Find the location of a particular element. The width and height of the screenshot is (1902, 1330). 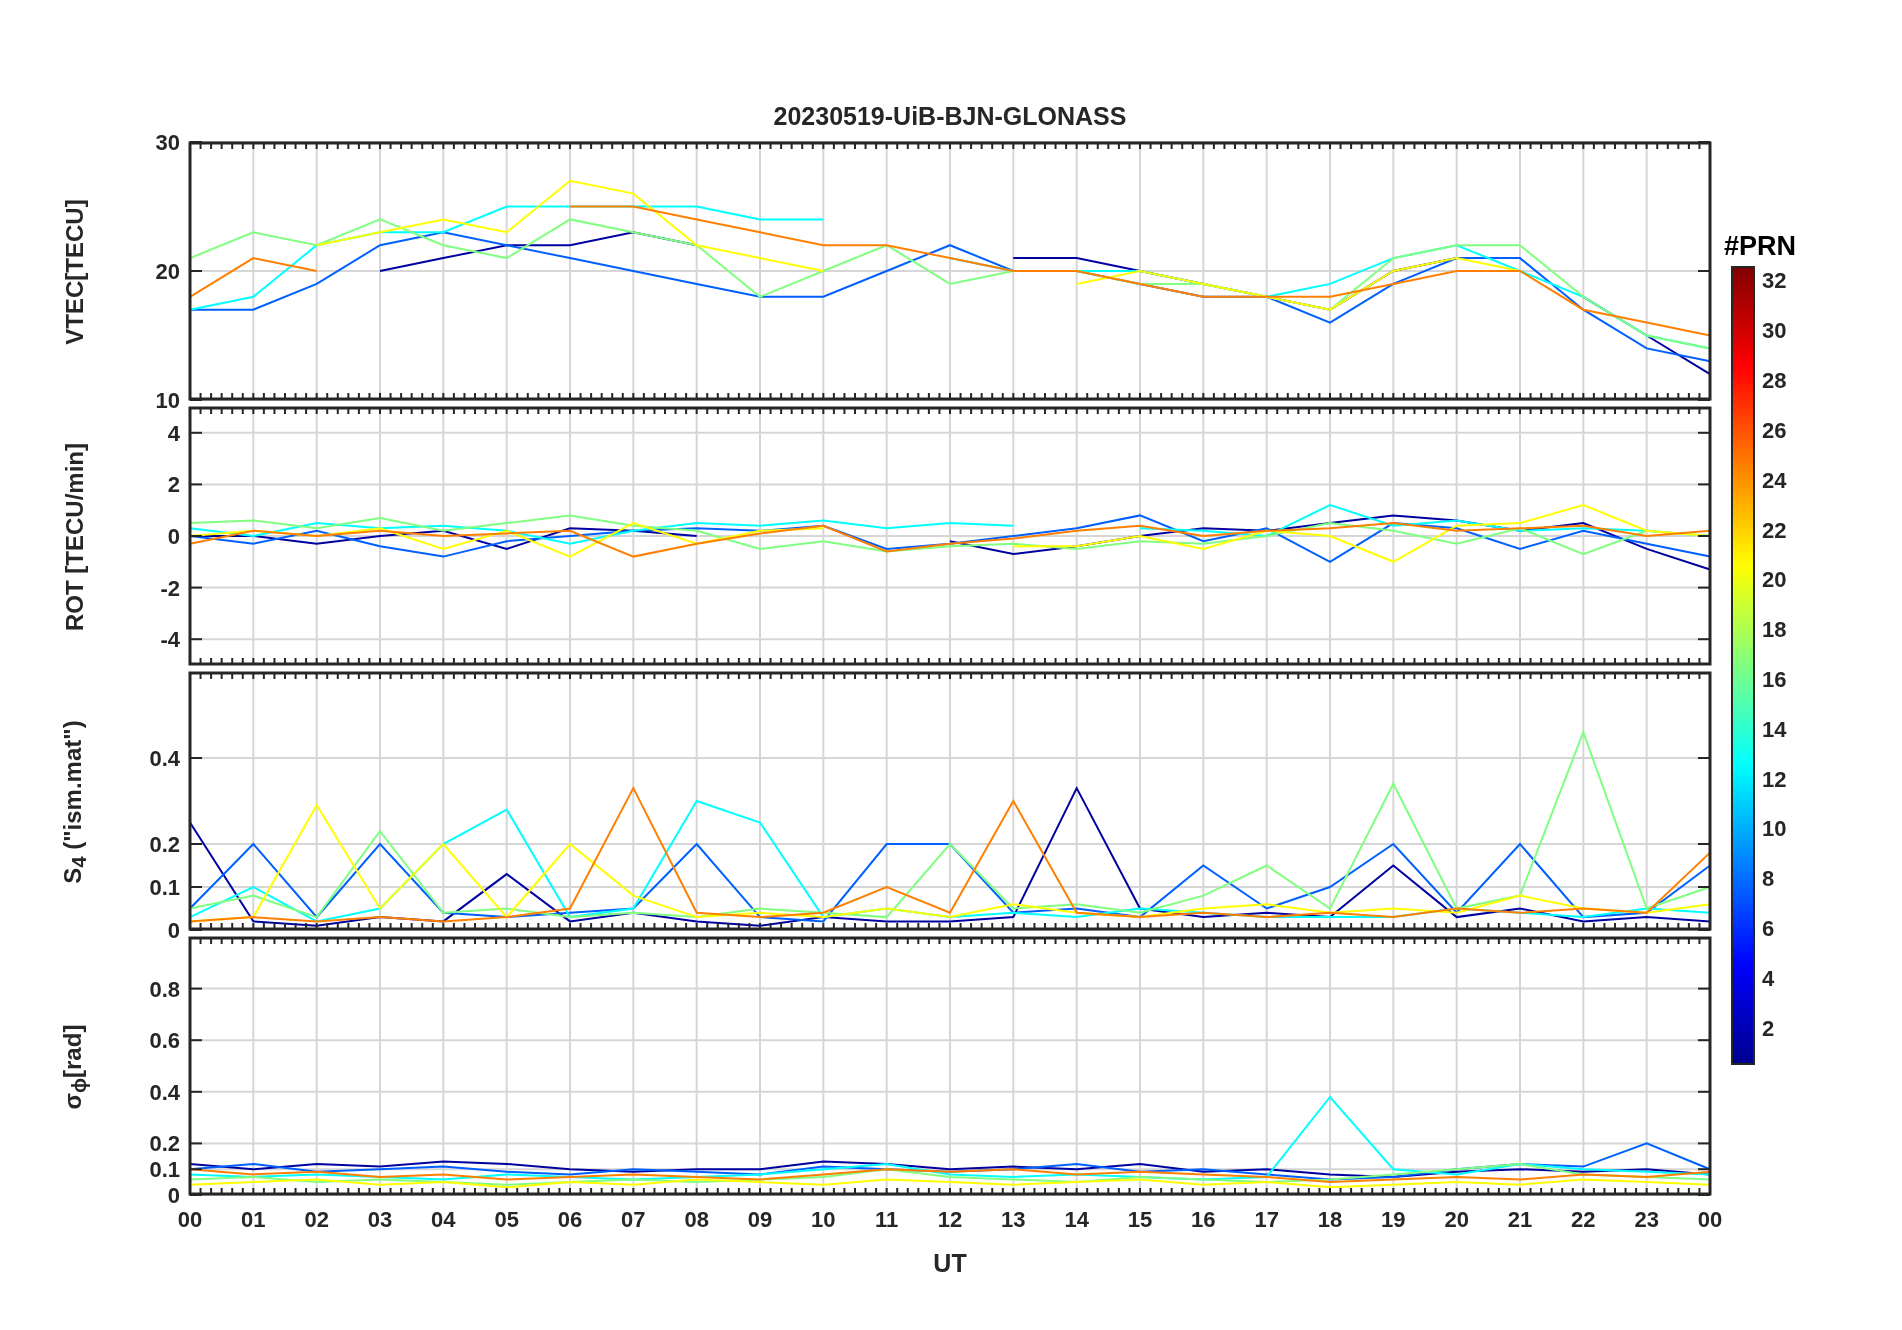

tick-label: 26 is located at coordinates (1774, 430).